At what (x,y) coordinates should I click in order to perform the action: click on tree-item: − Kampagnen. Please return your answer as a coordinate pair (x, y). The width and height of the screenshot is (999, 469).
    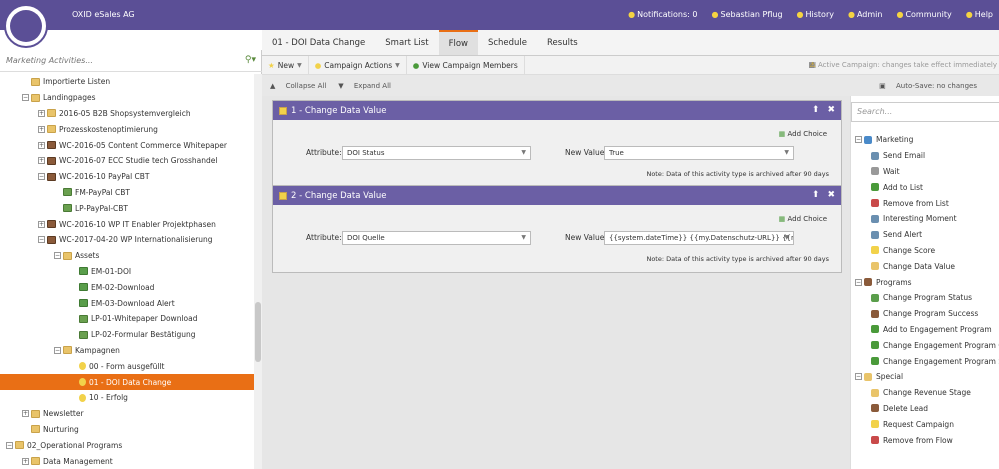
    Looking at the image, I should click on (127, 351).